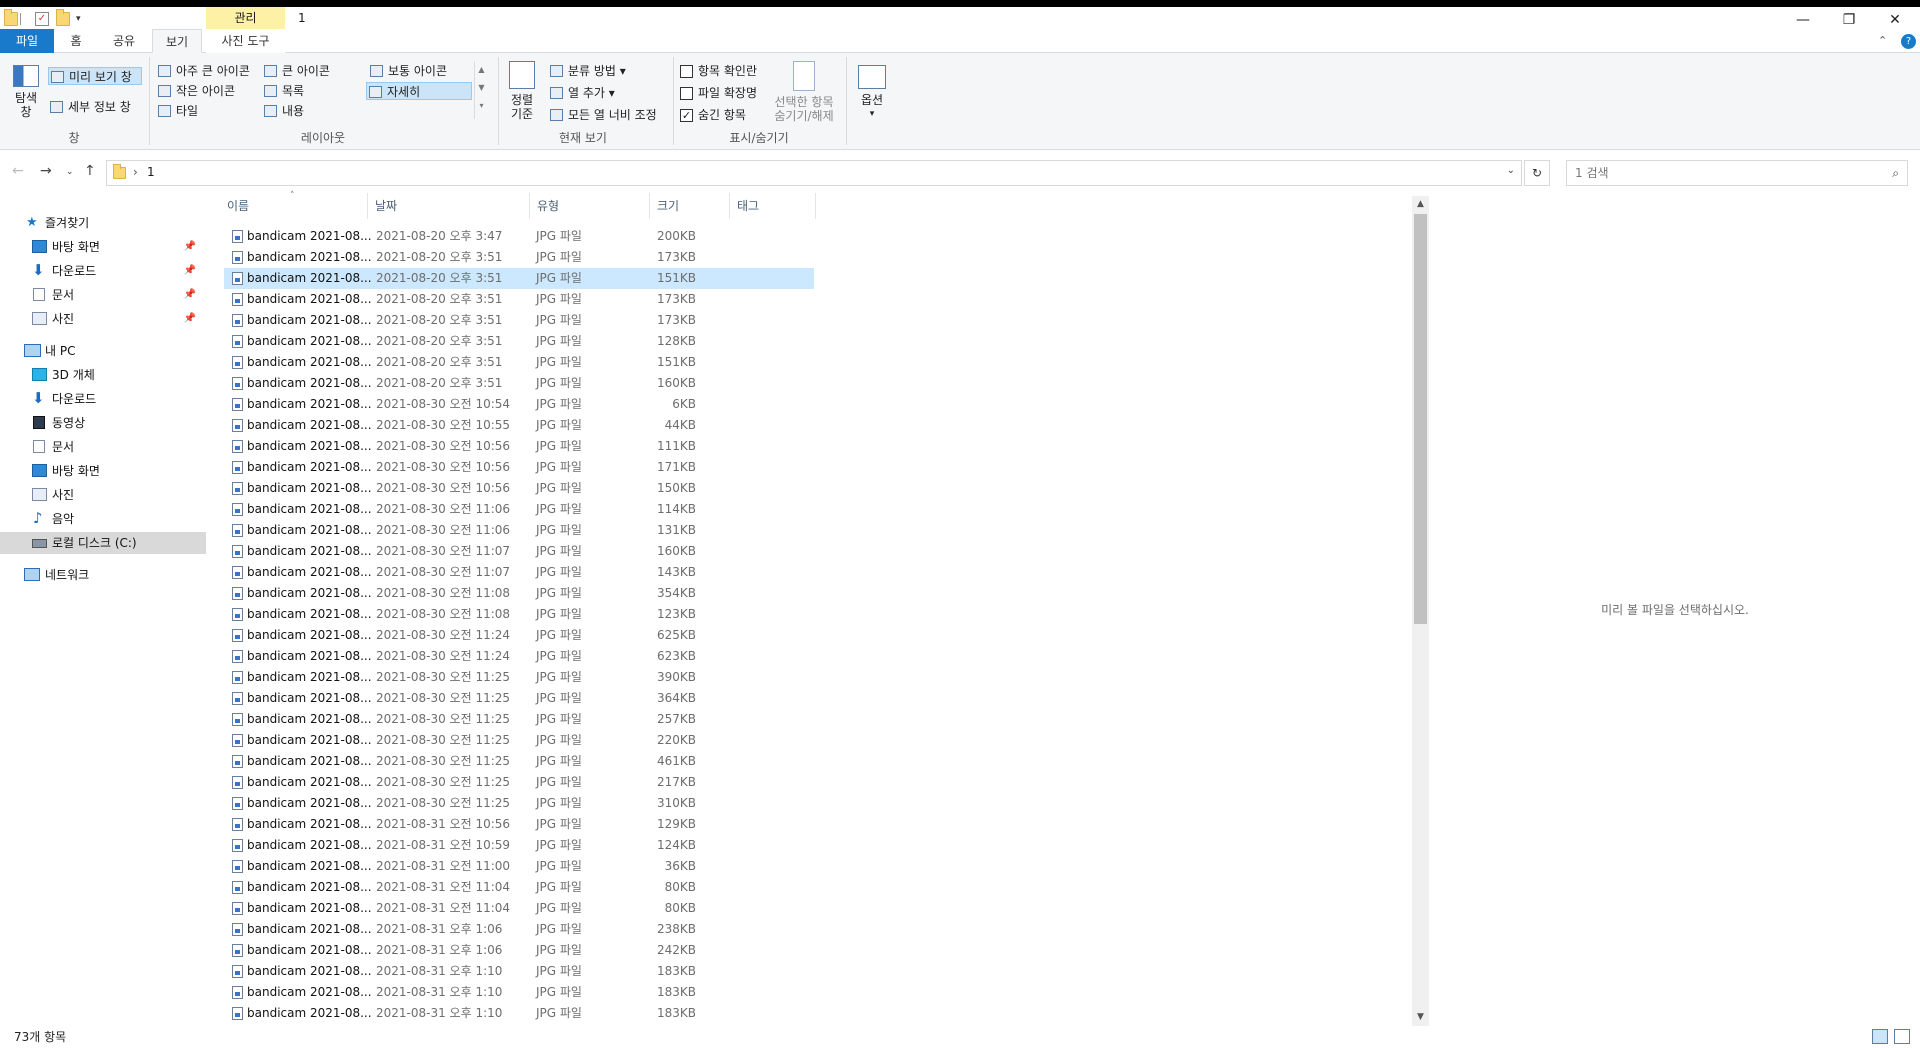 This screenshot has height=1048, width=1920. What do you see at coordinates (103, 471) in the screenshot?
I see `nav-pc-desktop: 바탕 화면` at bounding box center [103, 471].